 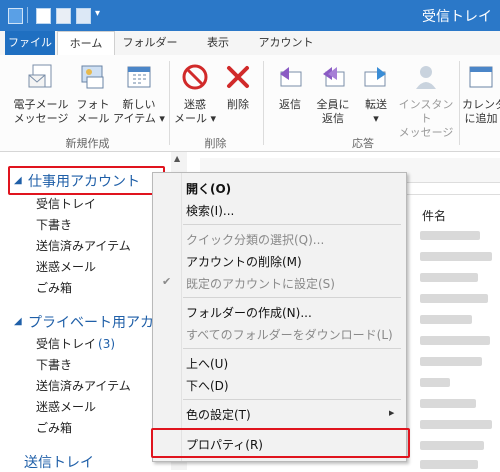 What do you see at coordinates (195, 94) in the screenshot?
I see `junk-button: 迷惑 メール ▾` at bounding box center [195, 94].